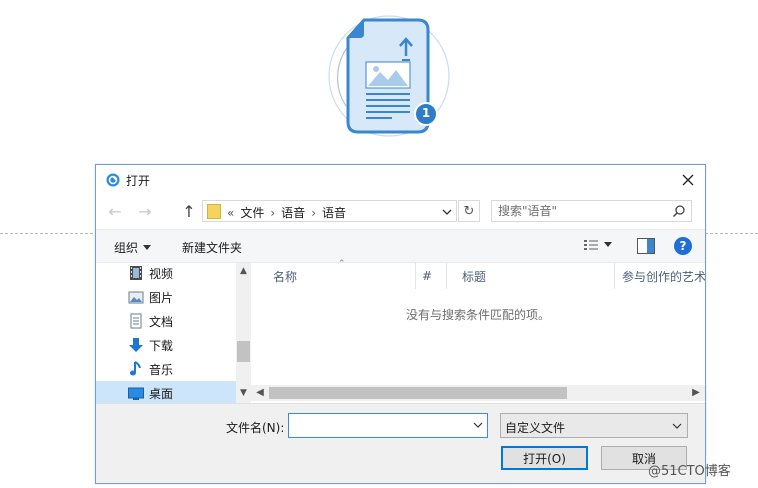 The image size is (758, 488). I want to click on dialog-title: 打开, so click(138, 181).